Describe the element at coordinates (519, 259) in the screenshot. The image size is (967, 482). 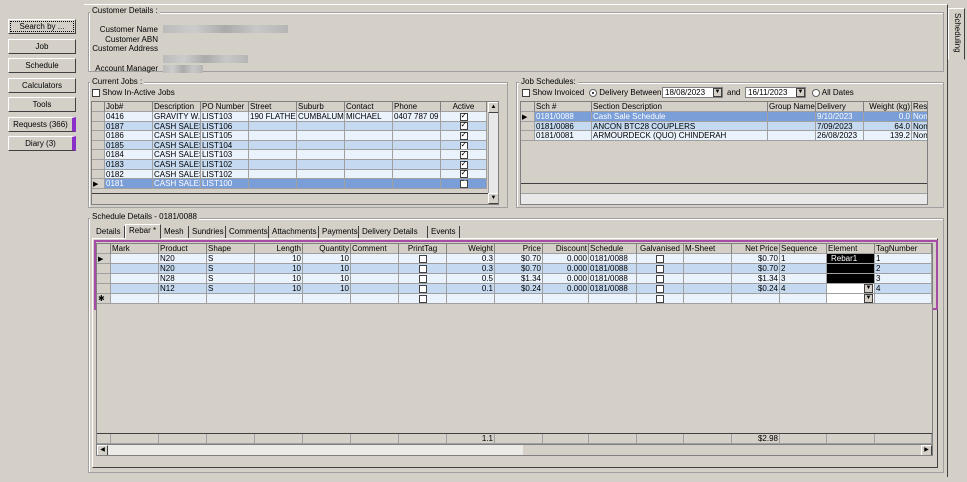
I see `cell-price: $0.70` at that location.